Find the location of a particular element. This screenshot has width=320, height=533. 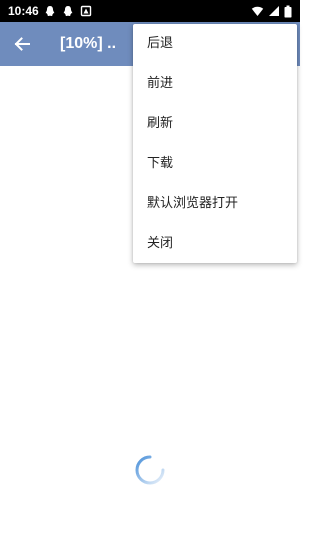

menu-item-download: 下载 is located at coordinates (215, 164).